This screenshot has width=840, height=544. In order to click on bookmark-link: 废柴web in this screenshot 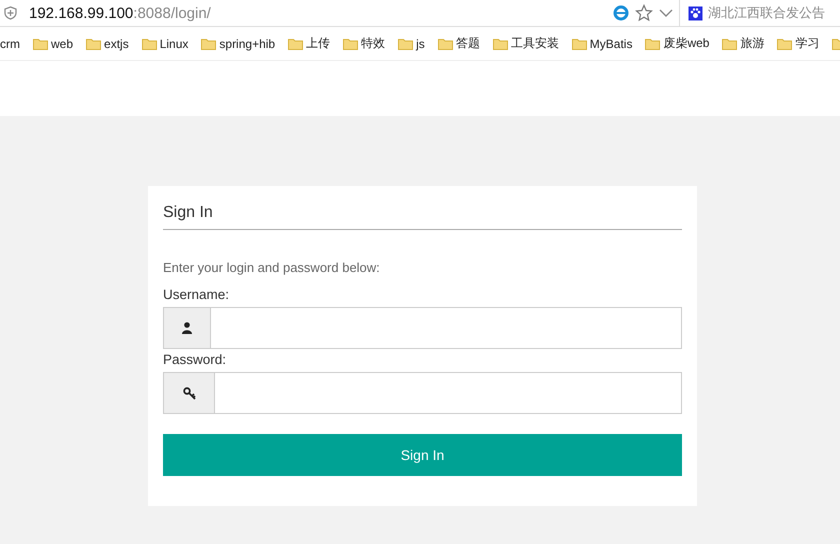, I will do `click(686, 43)`.